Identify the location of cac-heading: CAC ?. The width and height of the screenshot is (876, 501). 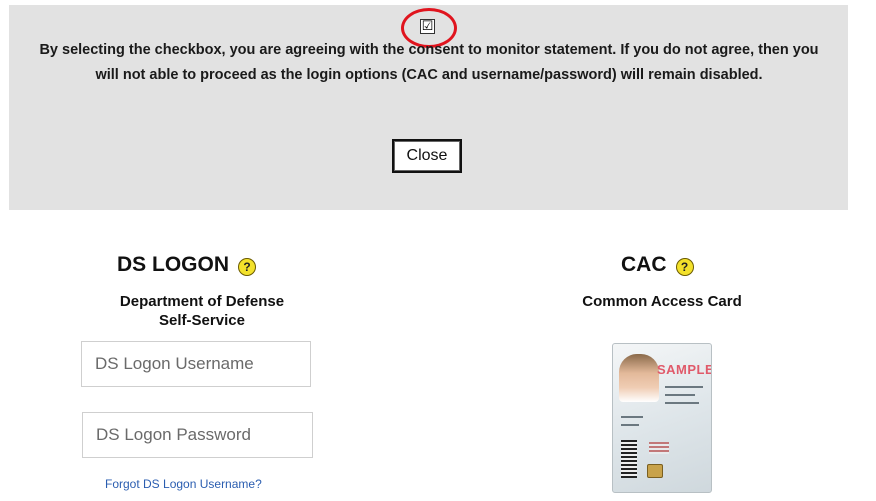
(657, 265).